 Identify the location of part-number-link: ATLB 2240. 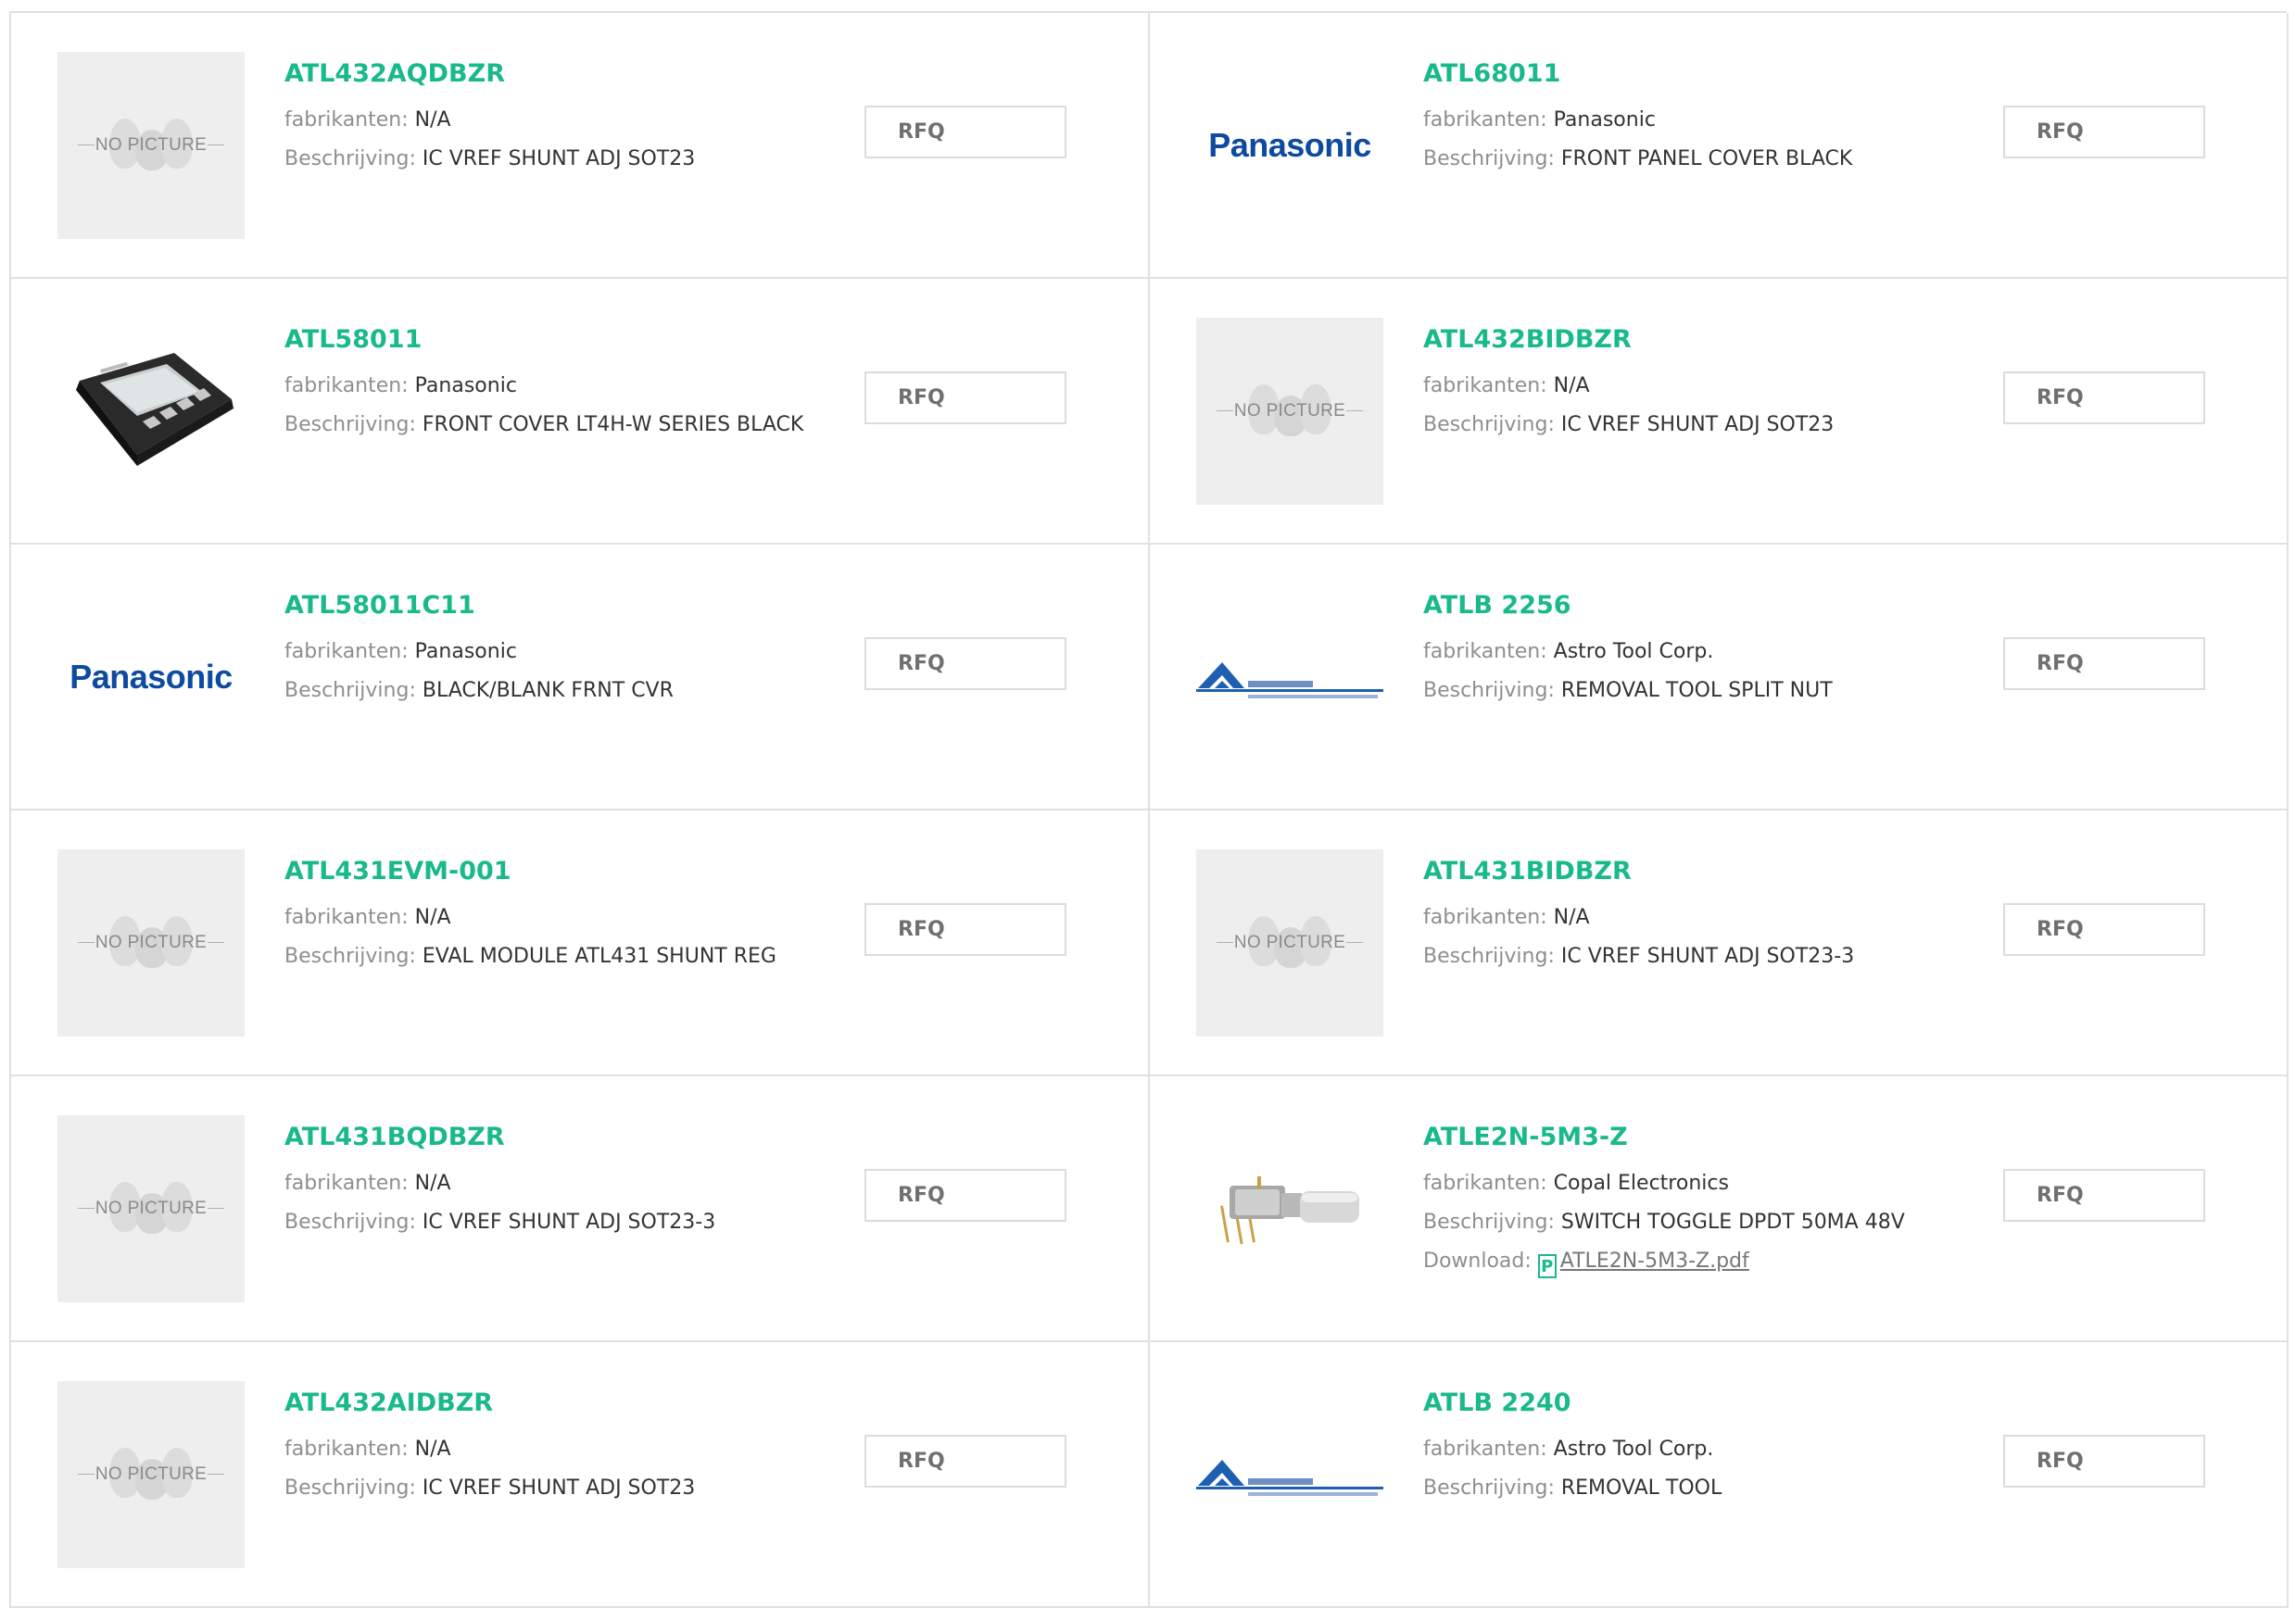
(1573, 1402).